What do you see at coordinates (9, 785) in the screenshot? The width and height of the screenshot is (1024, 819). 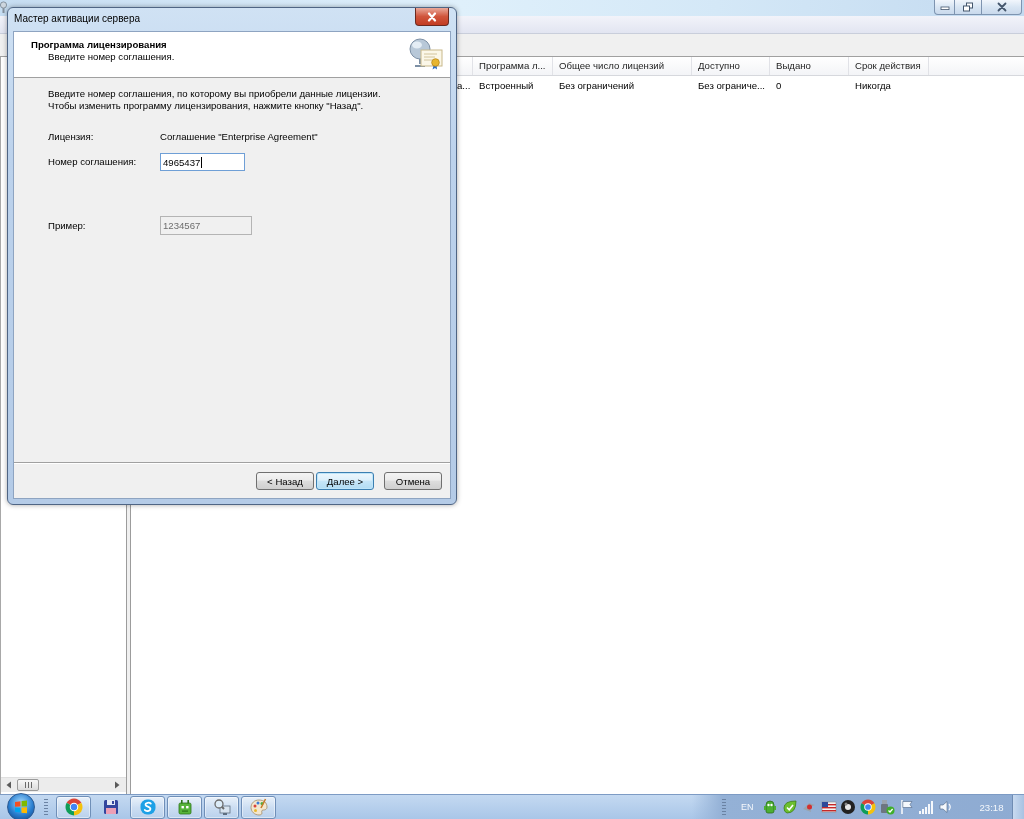 I see `scroll-left-icon` at bounding box center [9, 785].